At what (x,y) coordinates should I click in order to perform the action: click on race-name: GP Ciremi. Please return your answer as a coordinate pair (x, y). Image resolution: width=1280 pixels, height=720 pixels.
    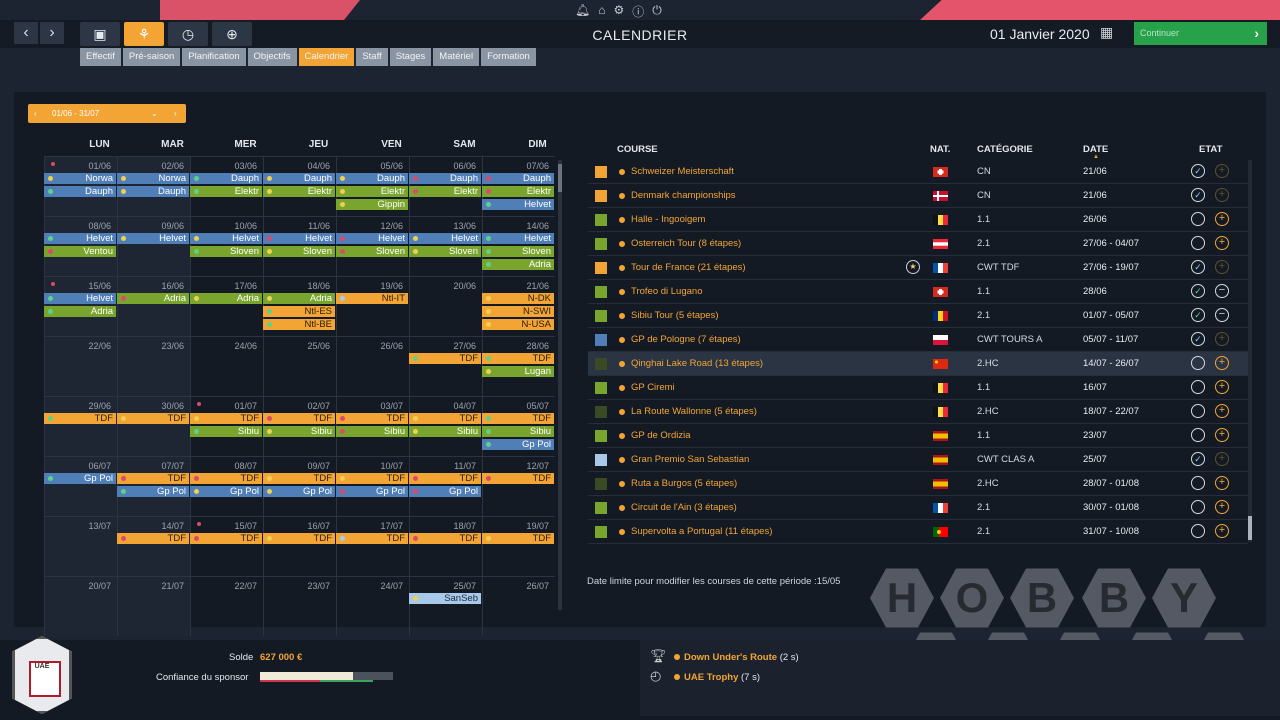
    Looking at the image, I should click on (653, 387).